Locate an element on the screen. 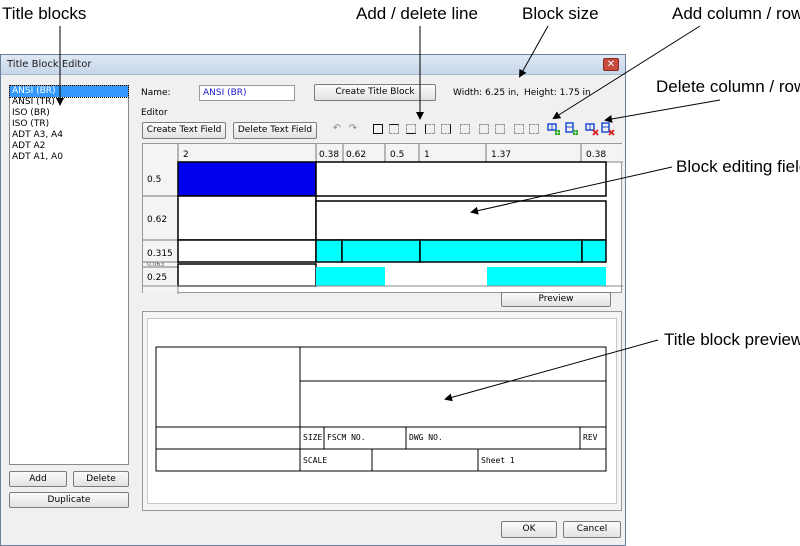 The image size is (800, 546). col-header-4: 1 is located at coordinates (427, 155).